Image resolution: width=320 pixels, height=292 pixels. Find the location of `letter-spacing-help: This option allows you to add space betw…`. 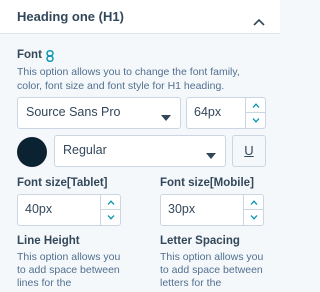

letter-spacing-help: This option allows you to add space betw… is located at coordinates (212, 270).